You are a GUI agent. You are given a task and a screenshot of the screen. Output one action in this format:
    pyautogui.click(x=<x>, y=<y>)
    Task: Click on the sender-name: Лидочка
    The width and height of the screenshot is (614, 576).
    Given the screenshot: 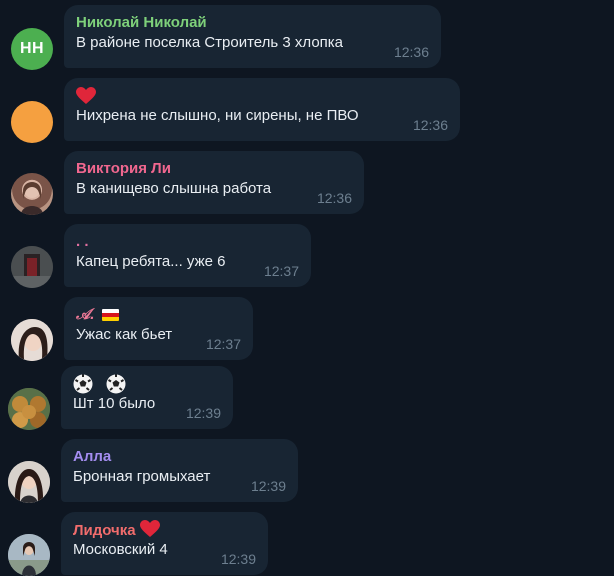 What is the action you would take?
    pyautogui.click(x=104, y=530)
    